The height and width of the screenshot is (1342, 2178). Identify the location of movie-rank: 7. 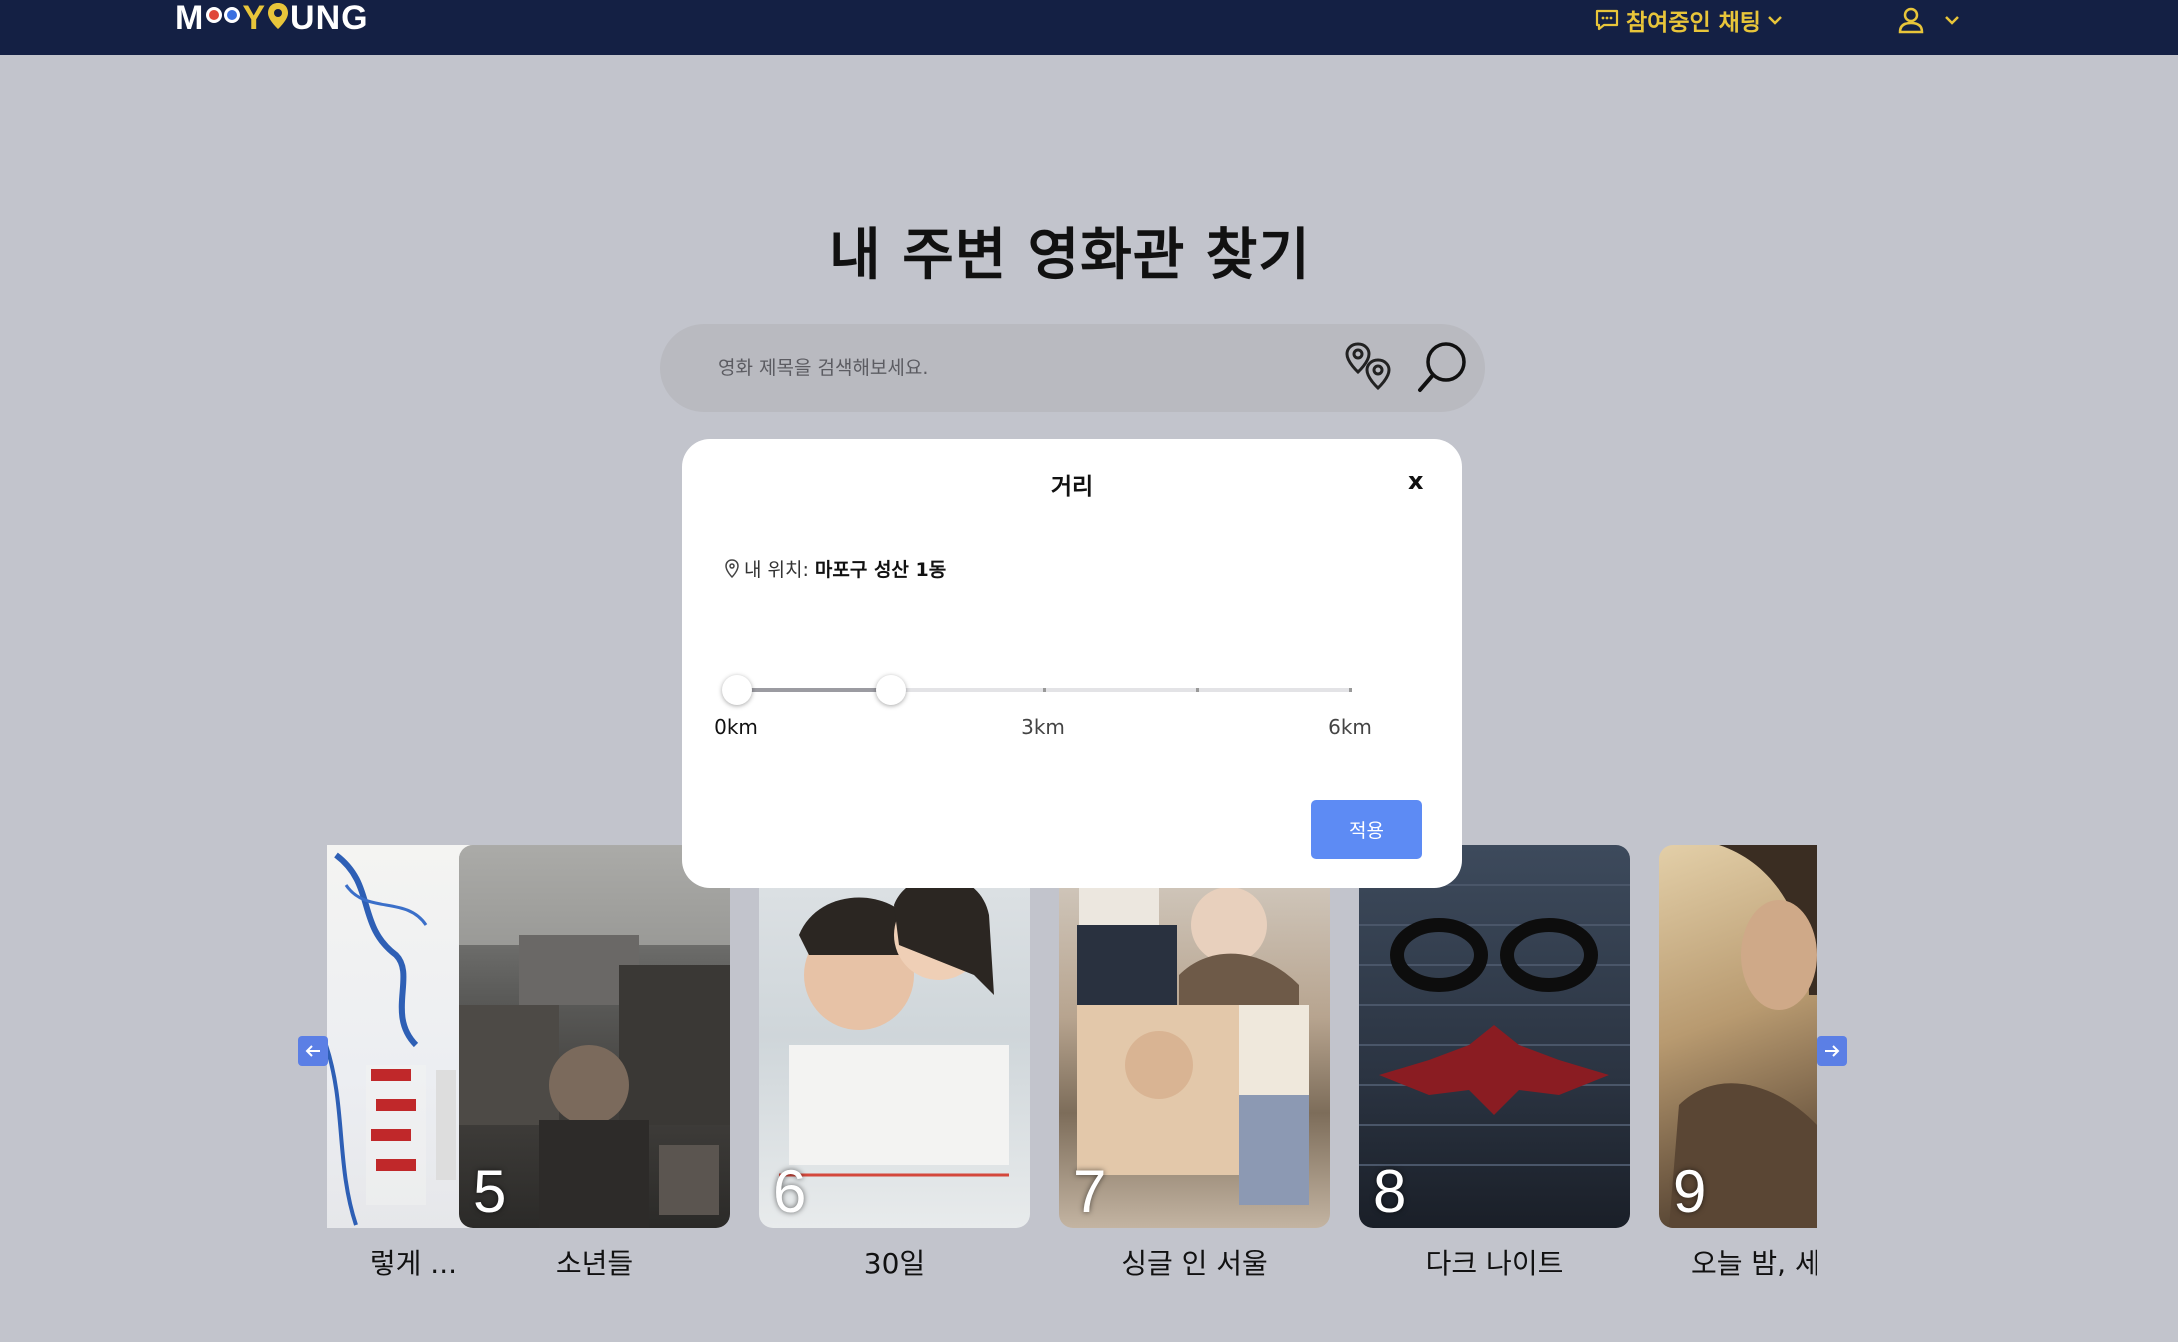
(1090, 1191).